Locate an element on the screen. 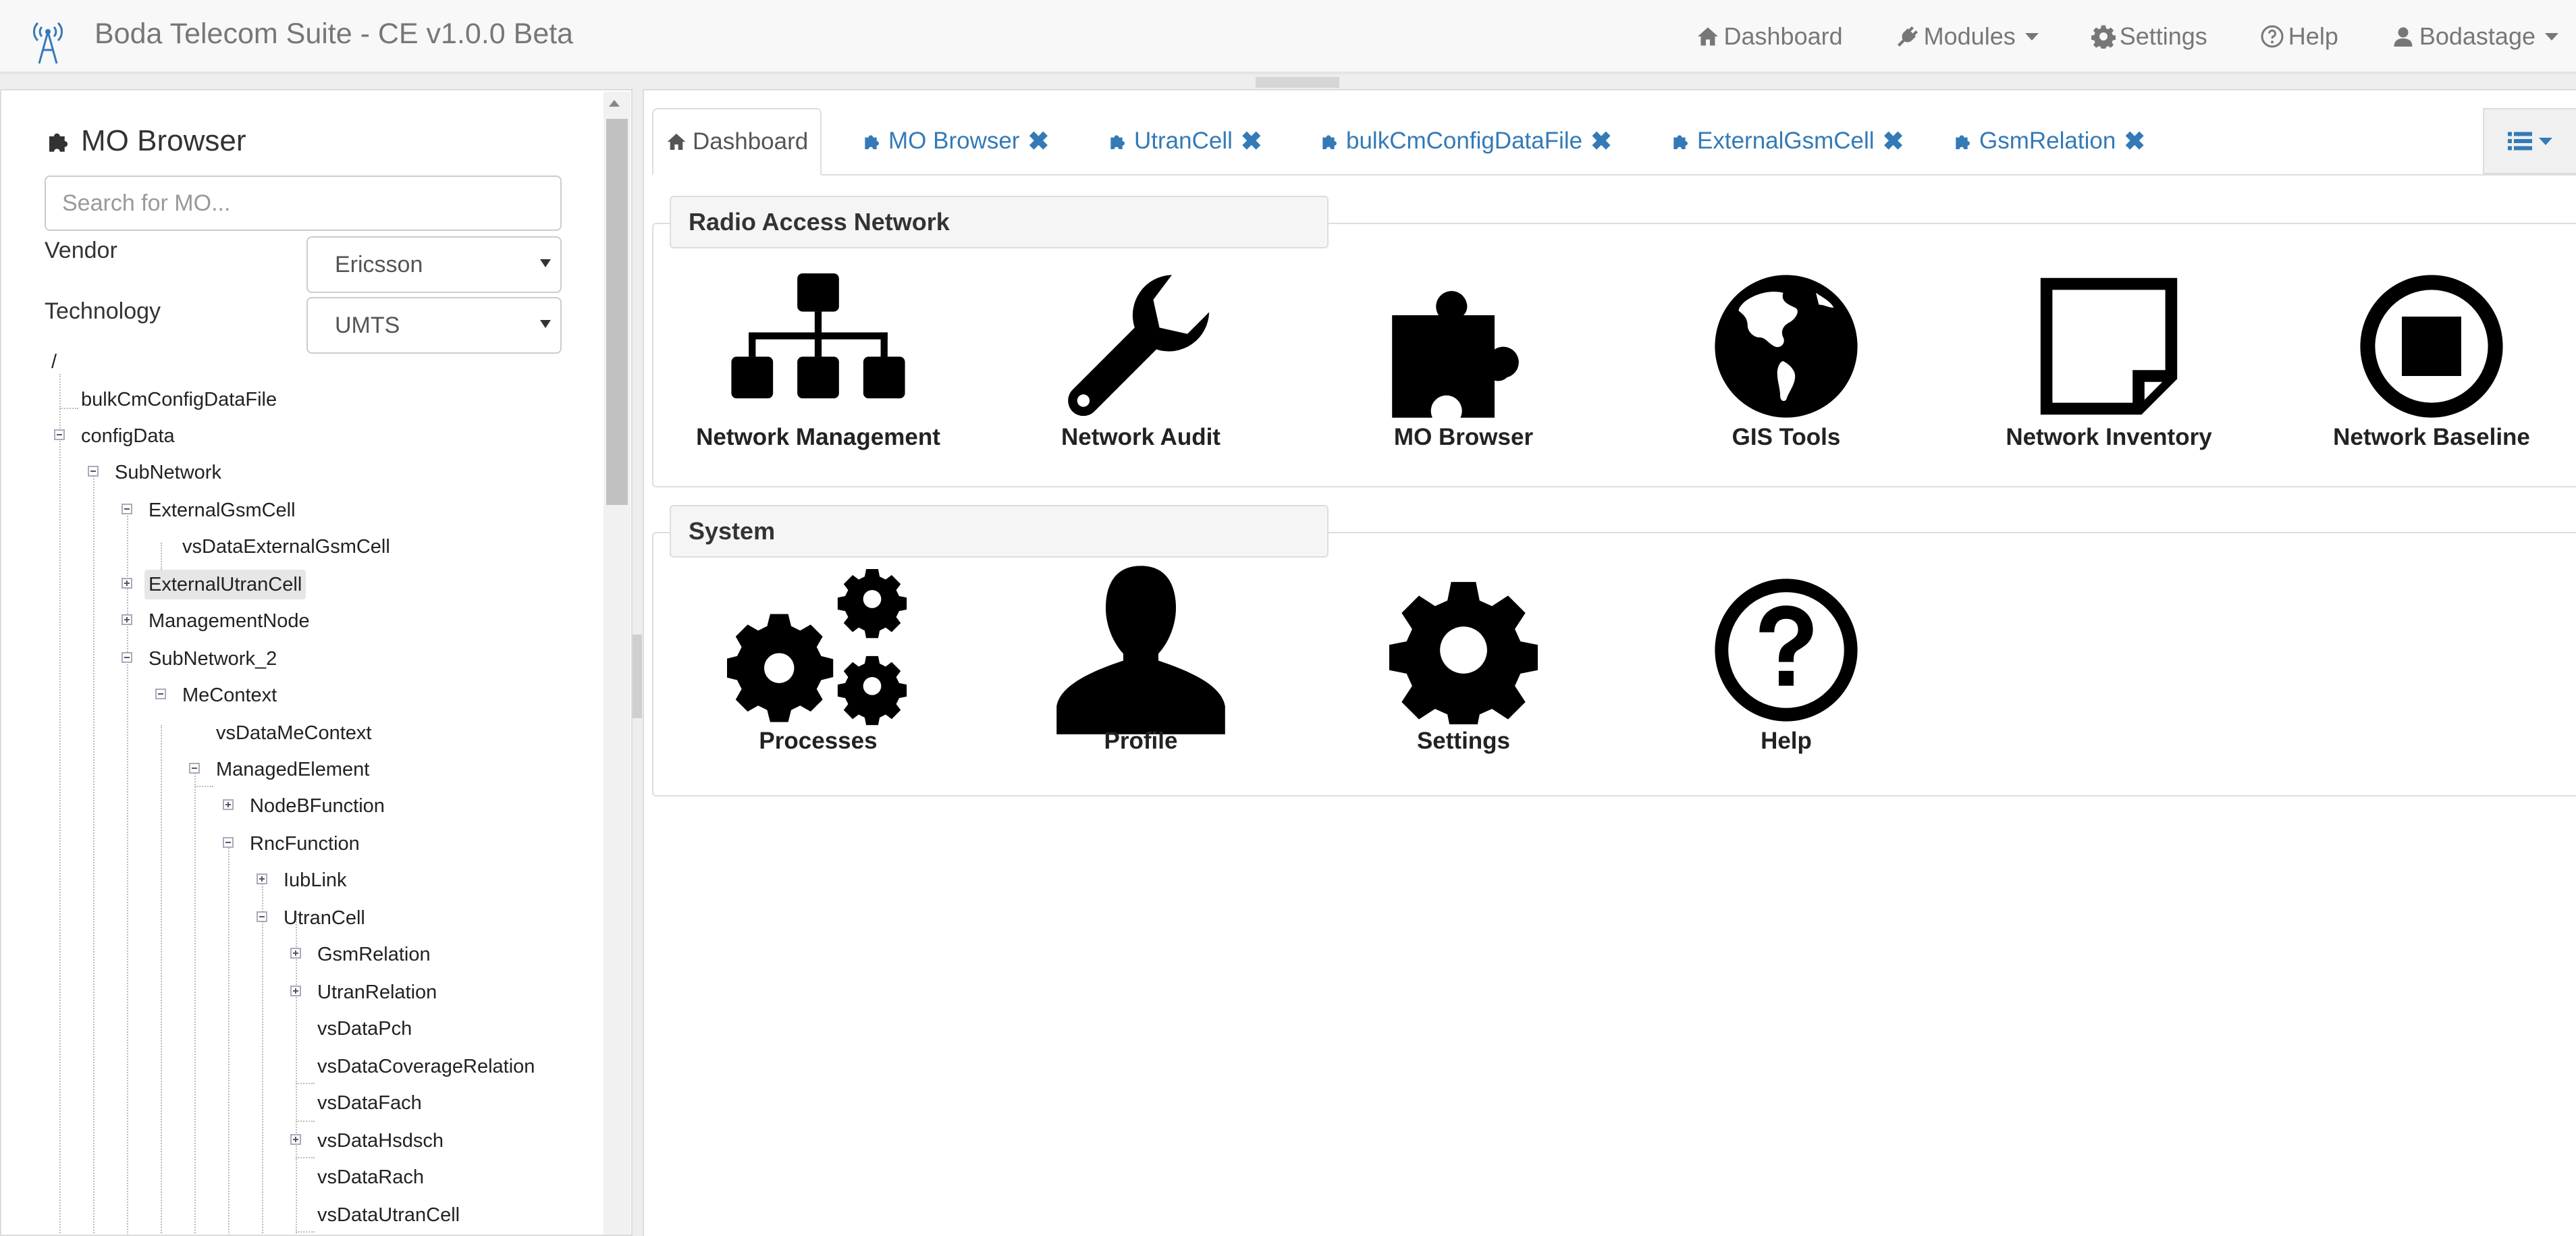 The height and width of the screenshot is (1236, 2576). nav-help: Help is located at coordinates (2299, 36).